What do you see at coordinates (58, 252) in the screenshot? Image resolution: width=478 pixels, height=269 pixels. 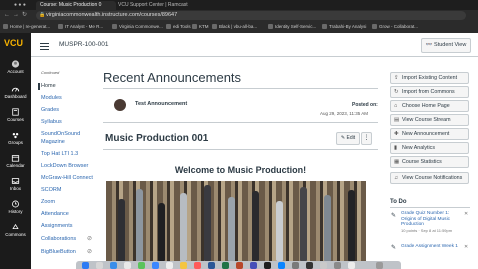 I see `course-nav-bigbluebutton: BigBlueButton` at bounding box center [58, 252].